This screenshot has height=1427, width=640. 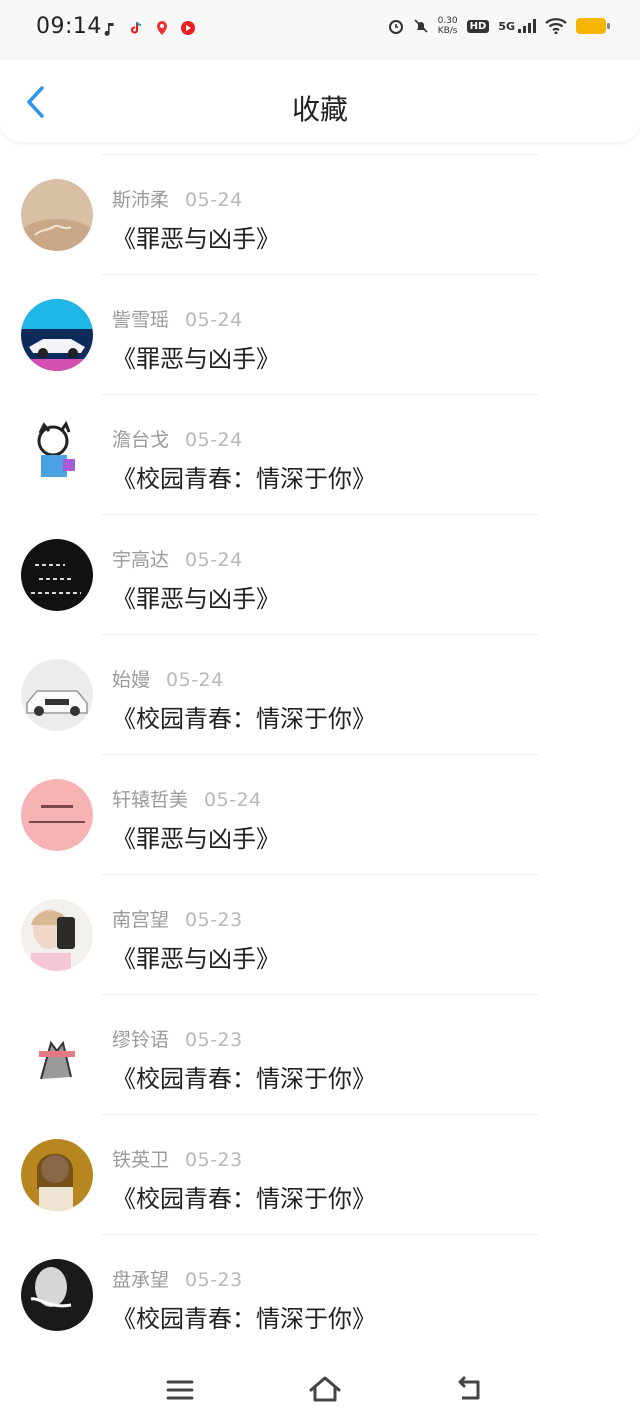 What do you see at coordinates (177, 198) in the screenshot?
I see `item-meta: 斯沛柔 05-24` at bounding box center [177, 198].